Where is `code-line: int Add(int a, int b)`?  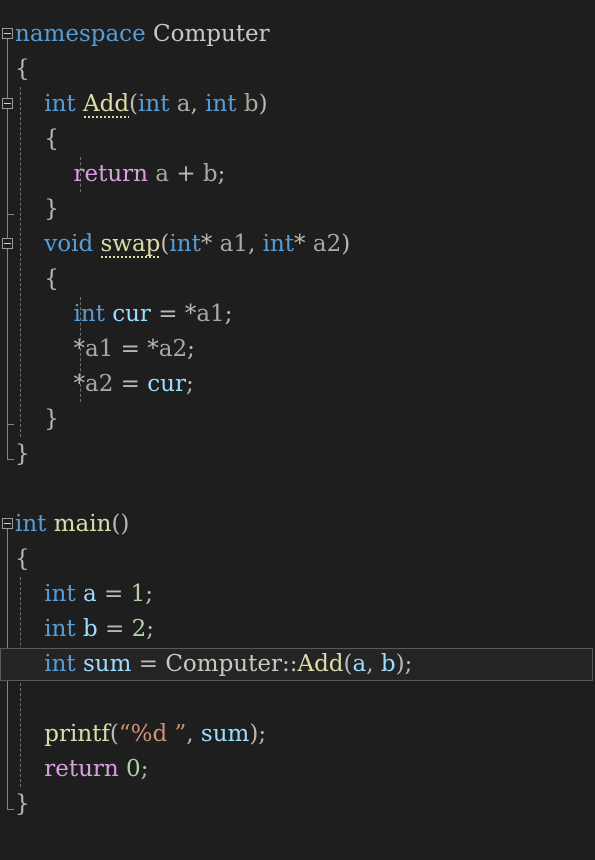 code-line: int Add(int a, int b) is located at coordinates (297, 104).